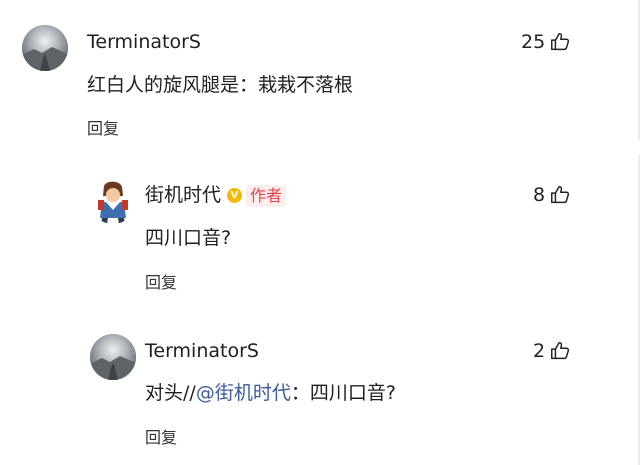 This screenshot has width=640, height=465. I want to click on like-button: 2, so click(552, 351).